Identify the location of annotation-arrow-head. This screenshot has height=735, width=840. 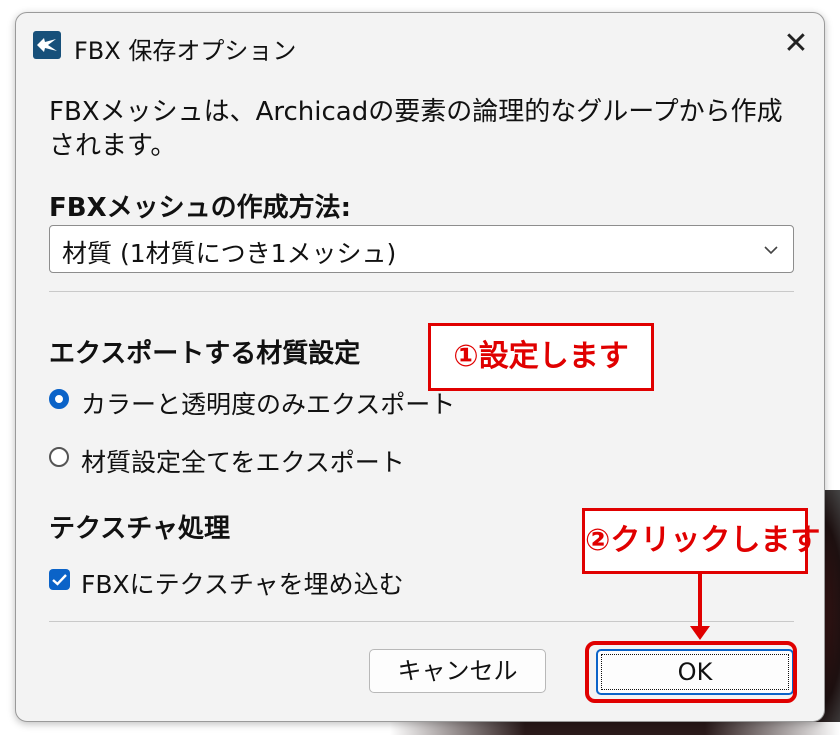
(700, 633).